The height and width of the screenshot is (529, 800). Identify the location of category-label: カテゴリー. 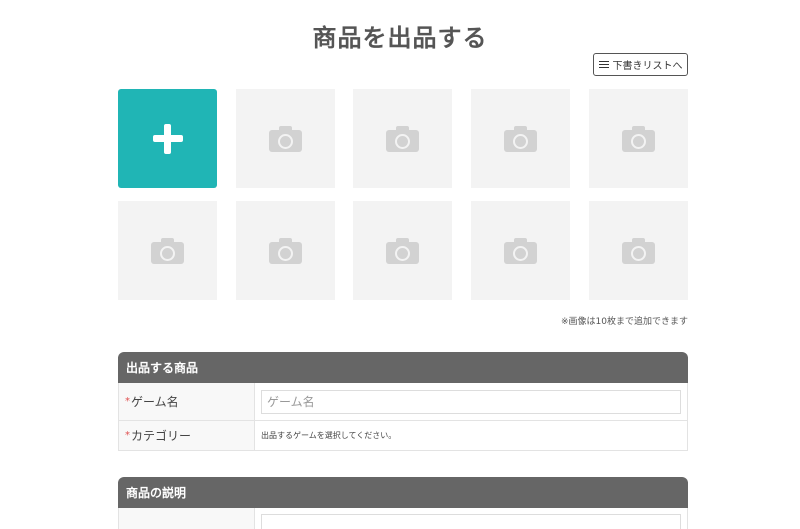
(161, 436).